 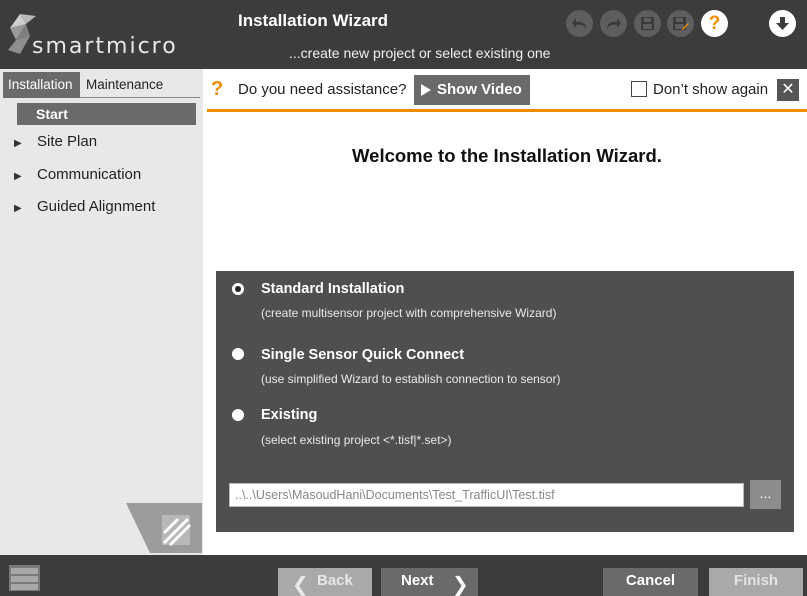 I want to click on sidebar-item-label: Guided Alignment, so click(x=96, y=206).